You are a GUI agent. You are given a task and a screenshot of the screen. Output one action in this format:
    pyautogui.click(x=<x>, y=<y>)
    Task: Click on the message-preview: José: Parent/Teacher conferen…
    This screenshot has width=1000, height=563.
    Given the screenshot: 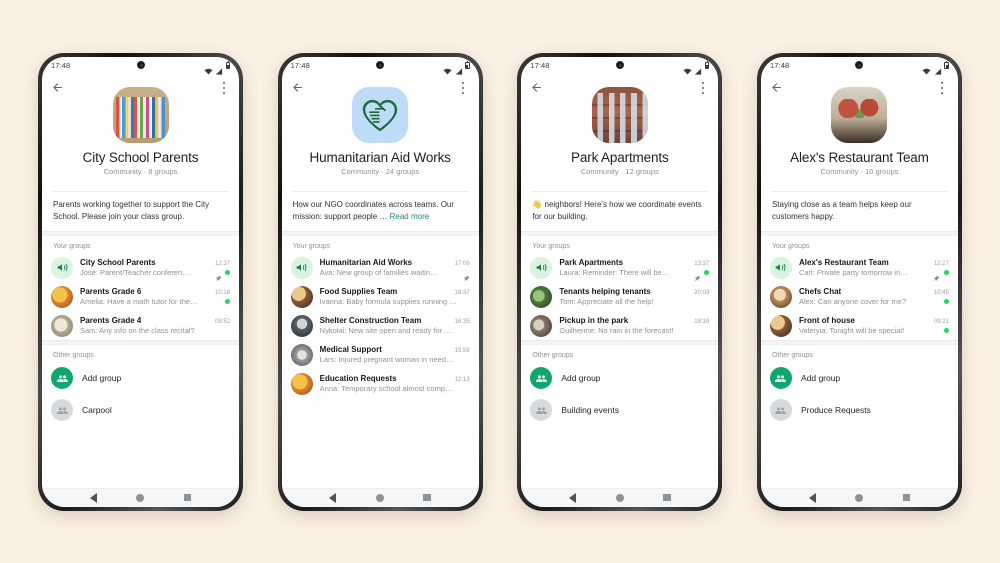 What is the action you would take?
    pyautogui.click(x=135, y=273)
    